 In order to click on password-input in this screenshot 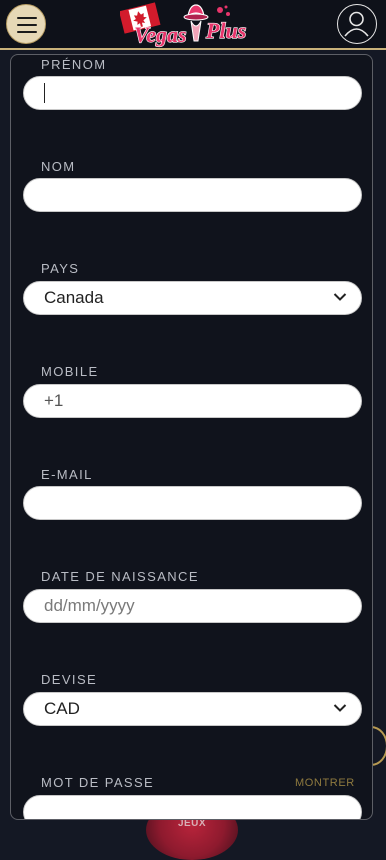, I will do `click(192, 807)`.